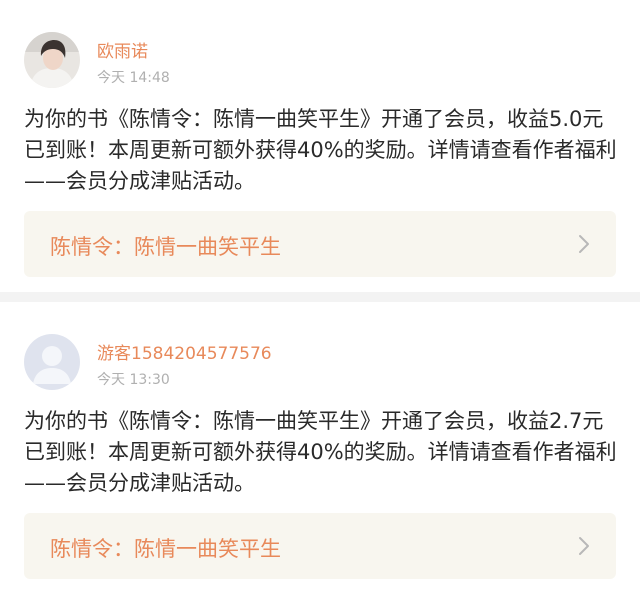 The image size is (640, 595). What do you see at coordinates (133, 380) in the screenshot?
I see `timestamp: 今天 13:30` at bounding box center [133, 380].